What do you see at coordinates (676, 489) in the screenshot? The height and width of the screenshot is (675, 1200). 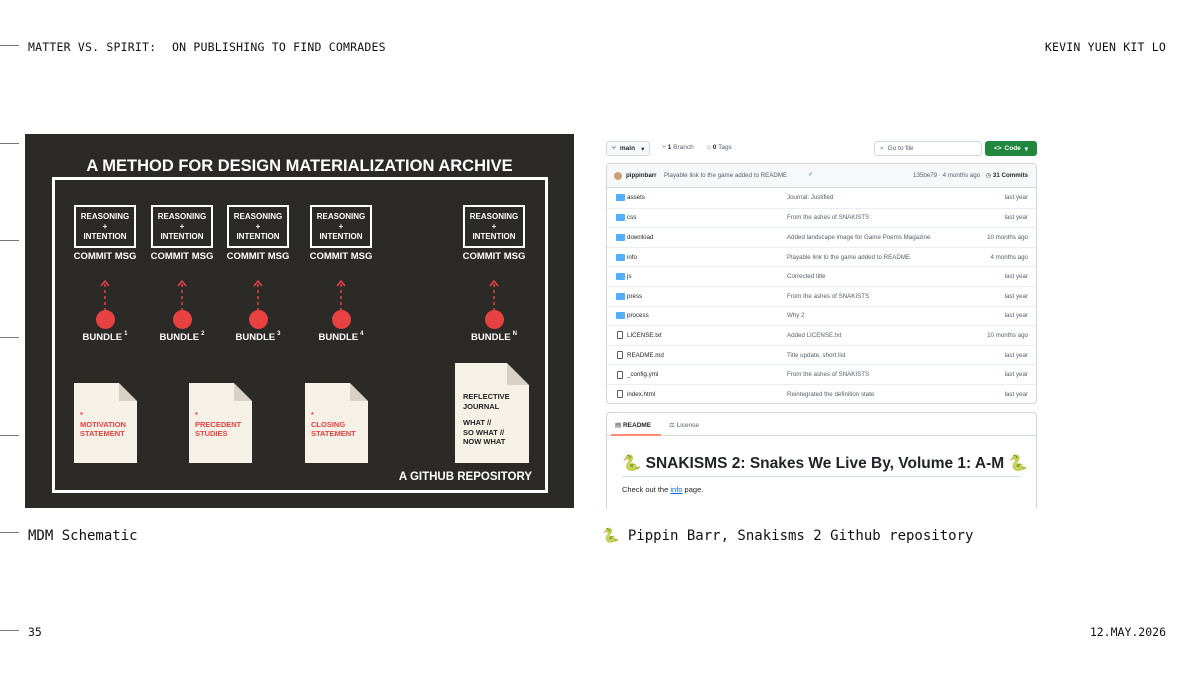 I see `info-link: info` at bounding box center [676, 489].